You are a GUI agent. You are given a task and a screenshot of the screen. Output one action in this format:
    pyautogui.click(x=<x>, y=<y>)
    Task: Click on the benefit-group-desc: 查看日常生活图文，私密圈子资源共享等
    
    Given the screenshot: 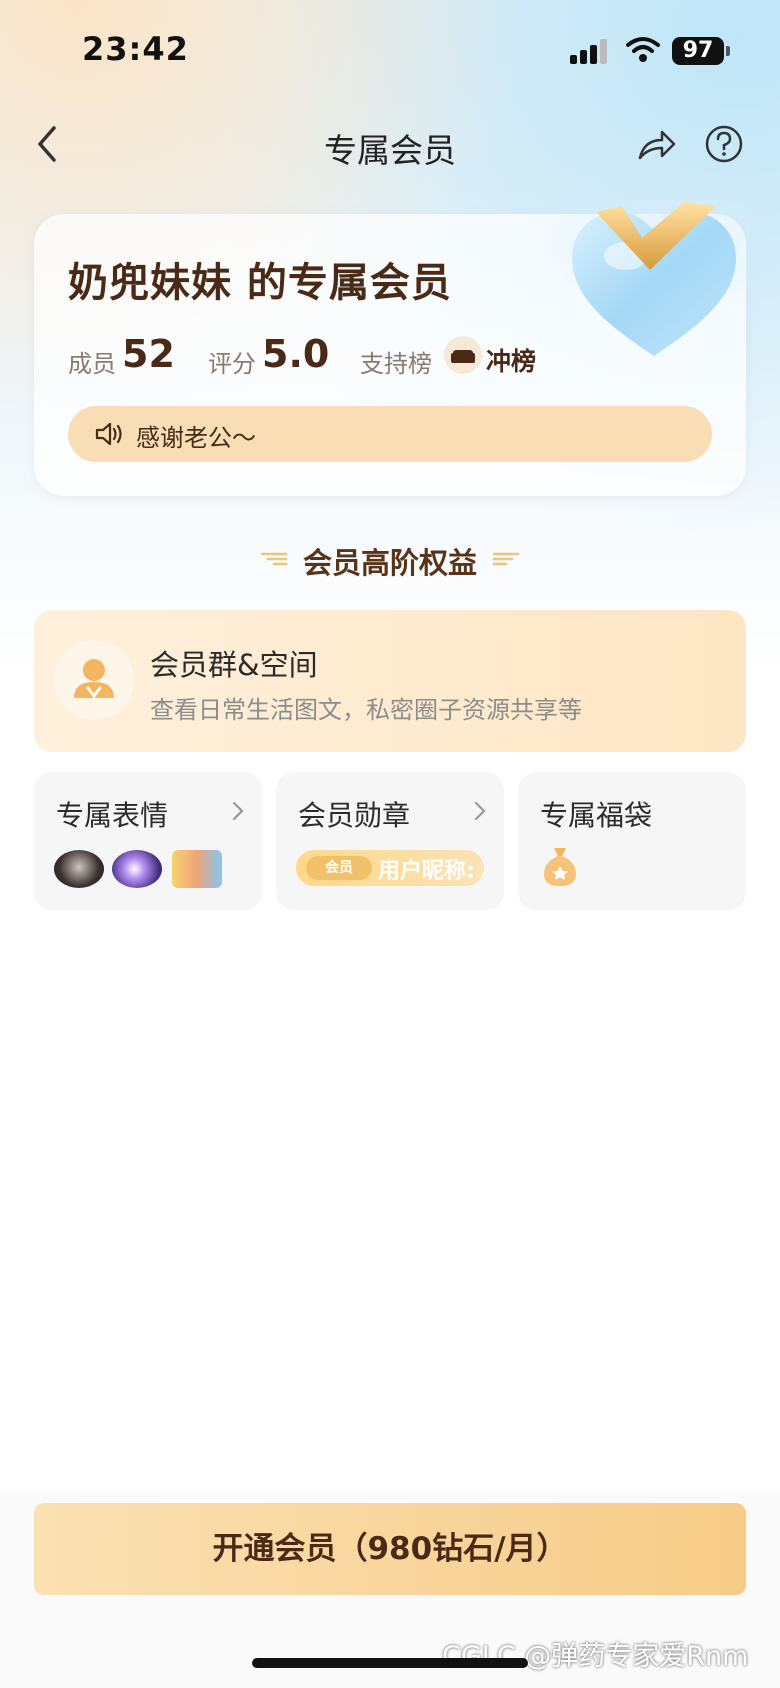 What is the action you would take?
    pyautogui.click(x=366, y=710)
    